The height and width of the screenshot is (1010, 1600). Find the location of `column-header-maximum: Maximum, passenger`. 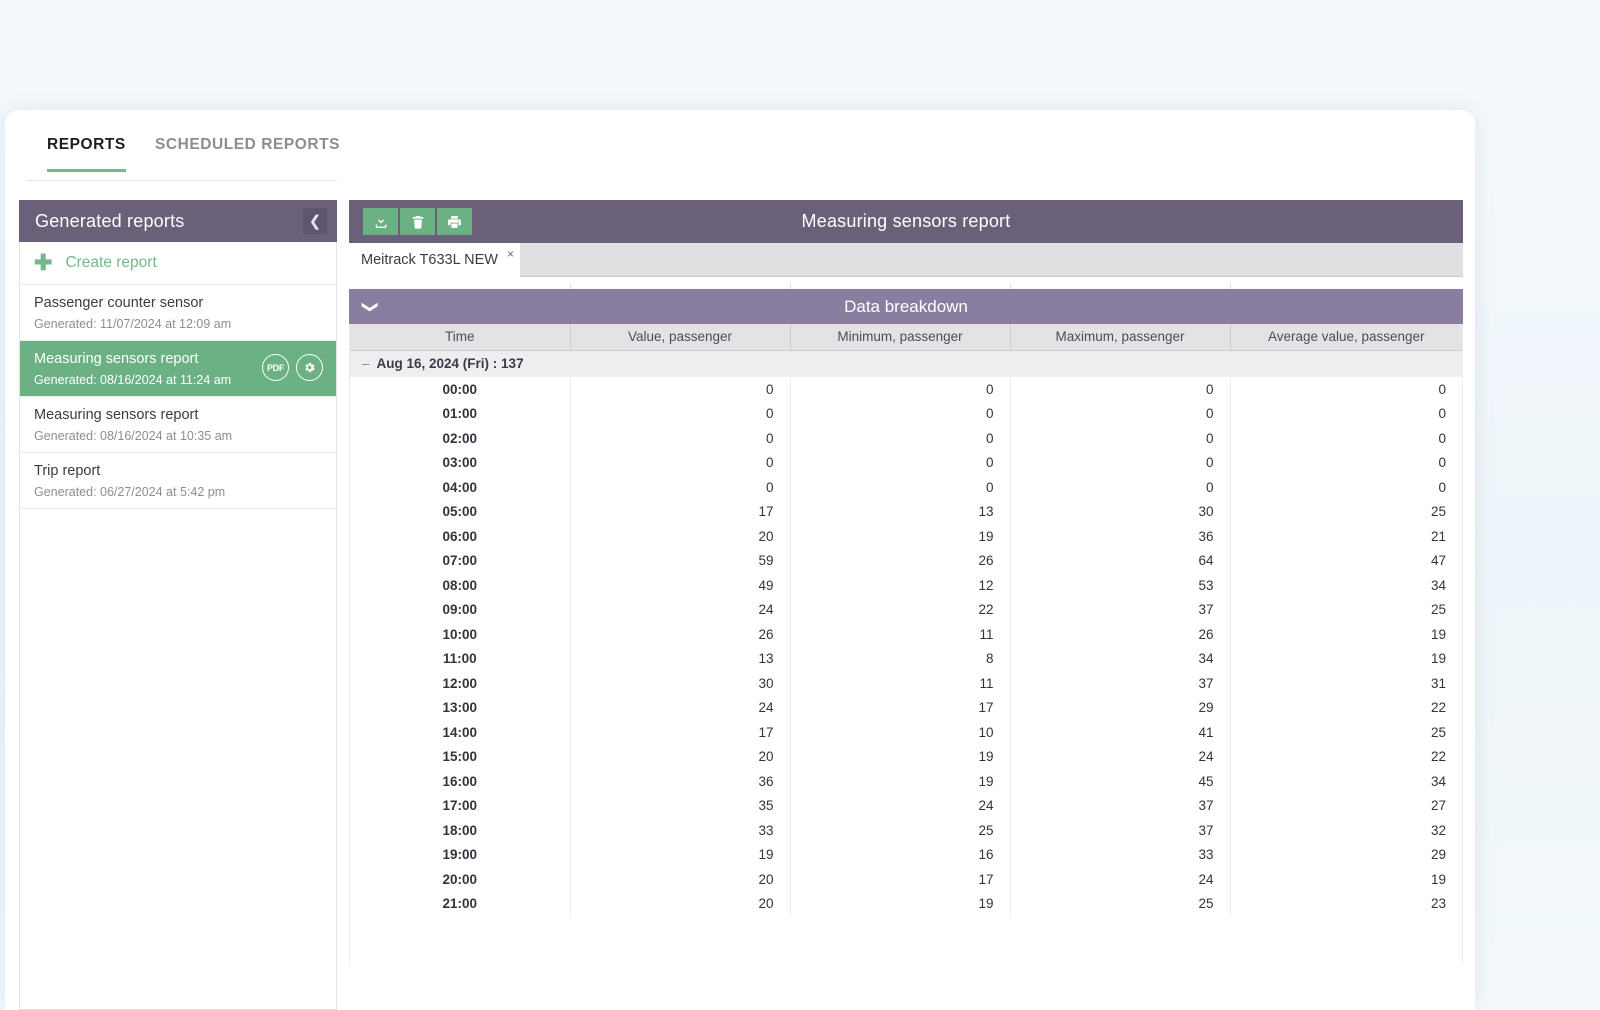

column-header-maximum: Maximum, passenger is located at coordinates (1120, 337).